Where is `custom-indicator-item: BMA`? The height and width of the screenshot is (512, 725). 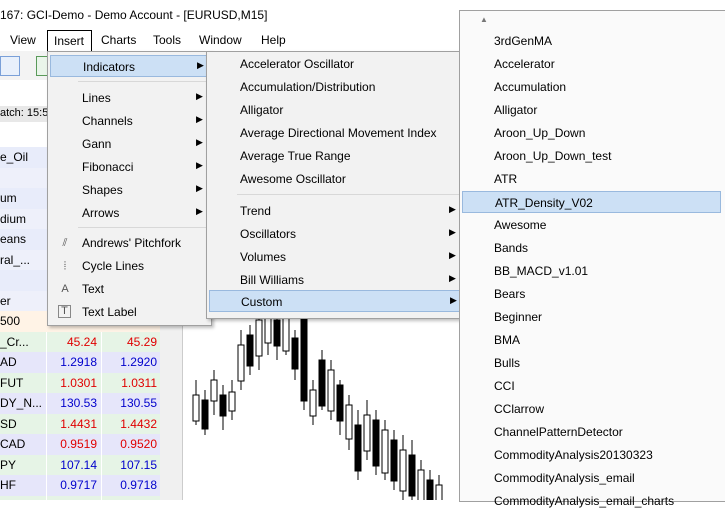 custom-indicator-item: BMA is located at coordinates (591, 340).